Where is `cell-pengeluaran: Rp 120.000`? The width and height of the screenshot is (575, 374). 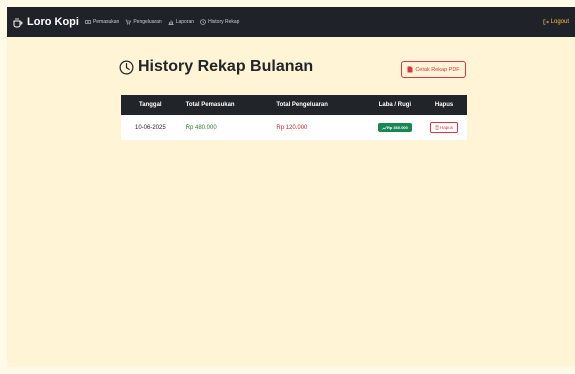
cell-pengeluaran: Rp 120.000 is located at coordinates (319, 127).